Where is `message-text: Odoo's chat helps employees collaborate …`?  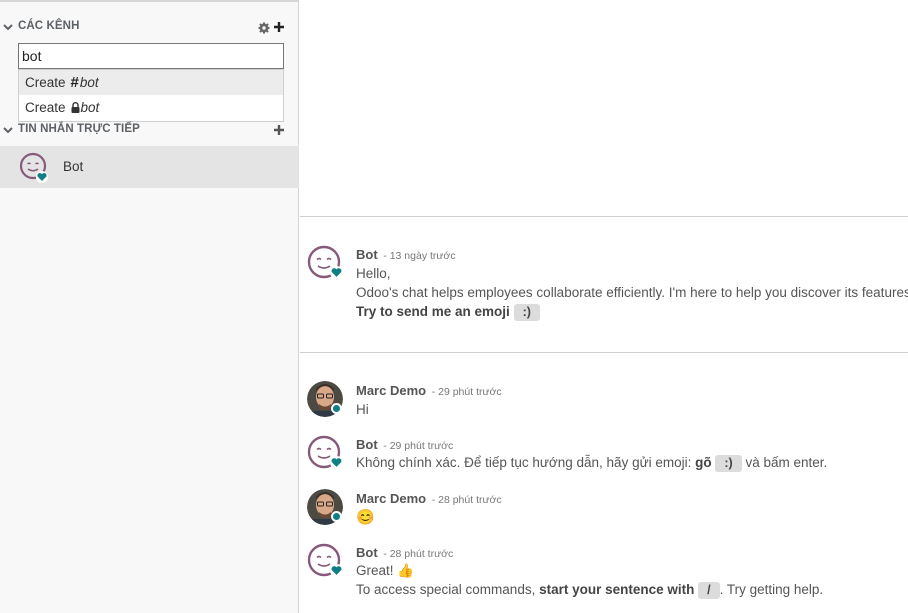 message-text: Odoo's chat helps employees collaborate … is located at coordinates (632, 292).